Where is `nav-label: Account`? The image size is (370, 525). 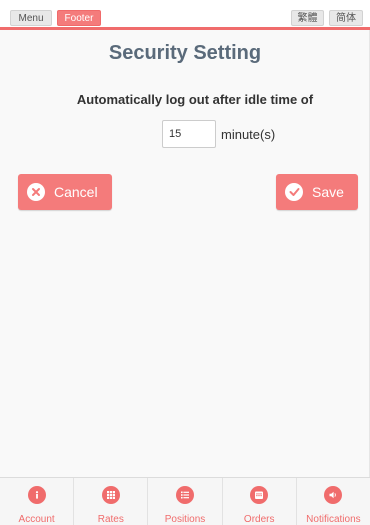
nav-label: Account is located at coordinates (36, 519).